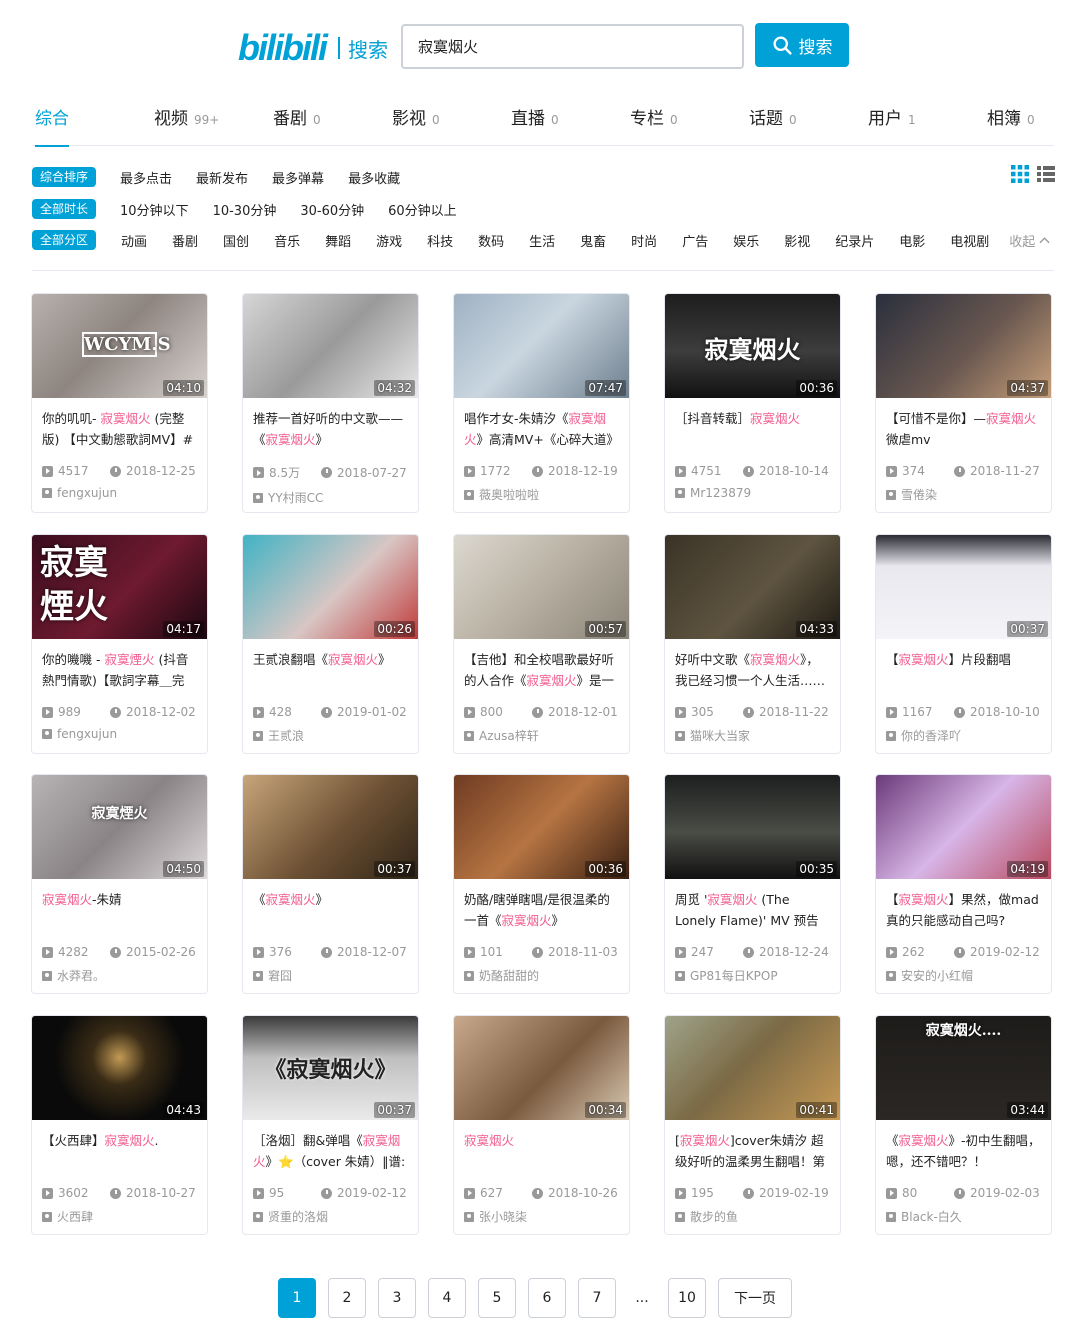 Image resolution: width=1080 pixels, height=1332 pixels. I want to click on page-button-6: 6, so click(547, 1298).